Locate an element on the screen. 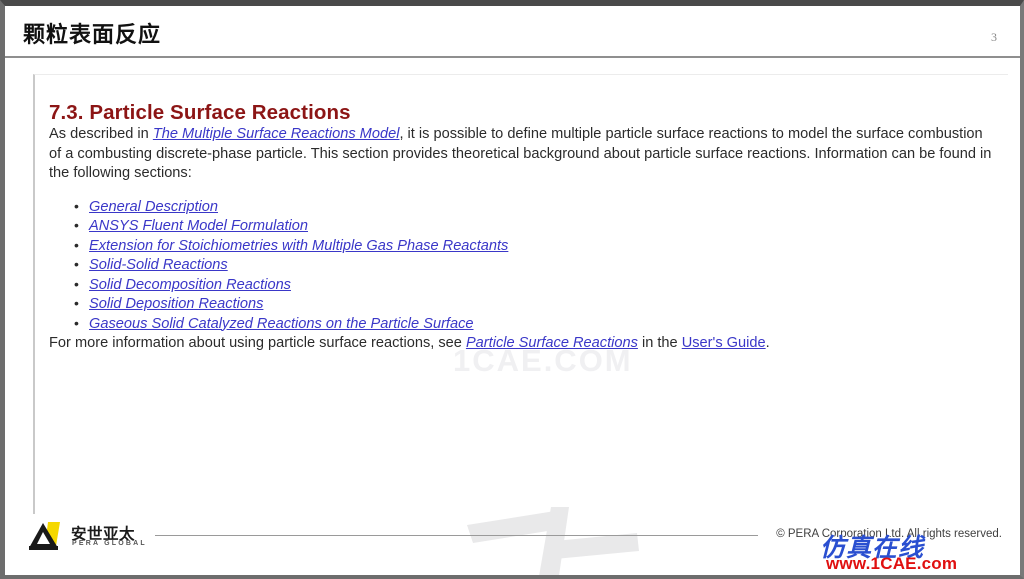  link-ansys-fluent-model-formulation: ANSYS Fluent Model Formulation is located at coordinates (198, 226).